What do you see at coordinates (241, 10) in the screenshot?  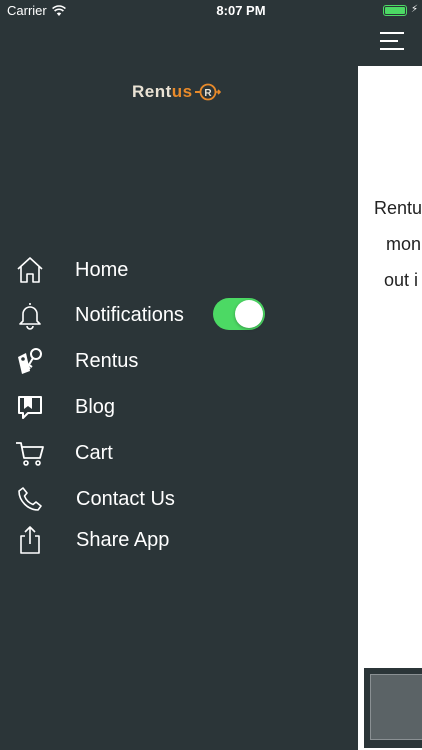 I see `status-time: 8:07 PM` at bounding box center [241, 10].